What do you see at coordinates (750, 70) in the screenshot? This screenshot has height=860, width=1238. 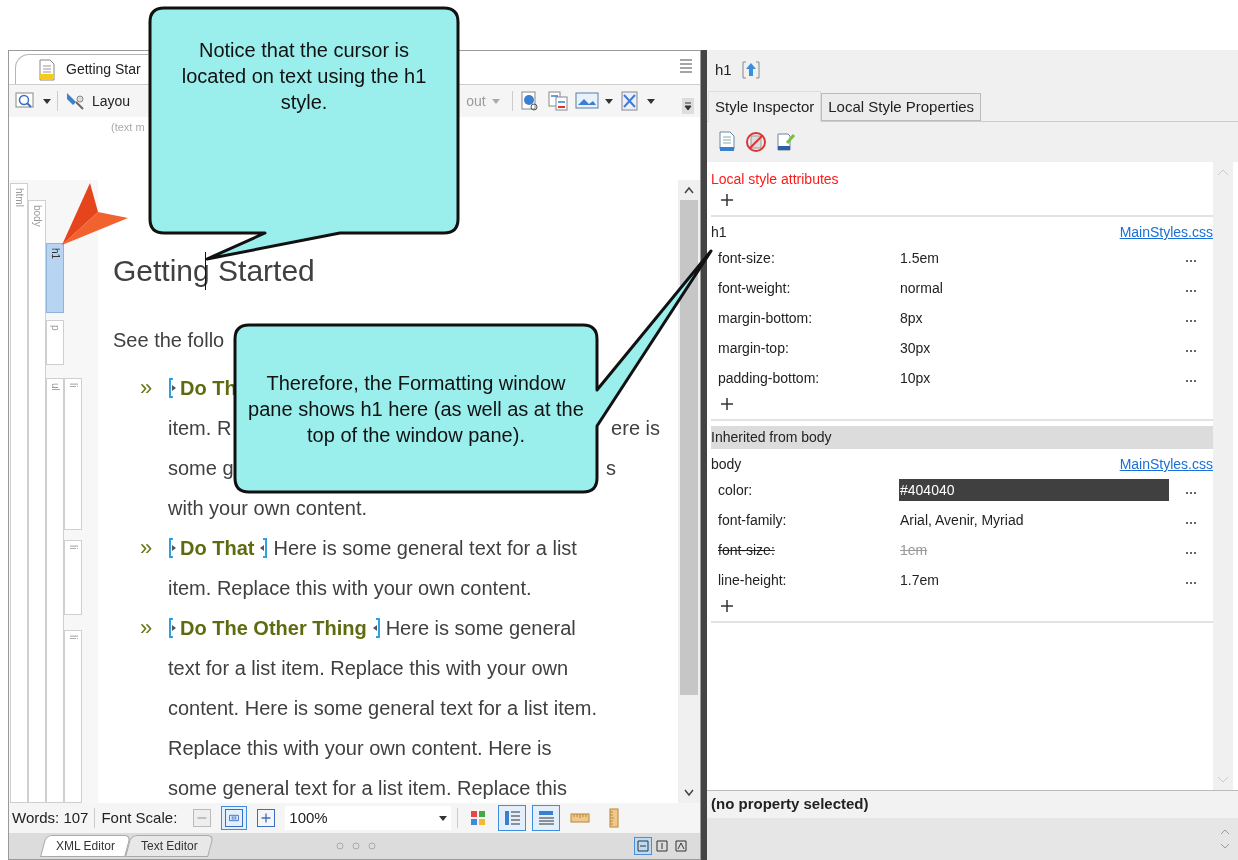 I see `up-arrow-icon` at bounding box center [750, 70].